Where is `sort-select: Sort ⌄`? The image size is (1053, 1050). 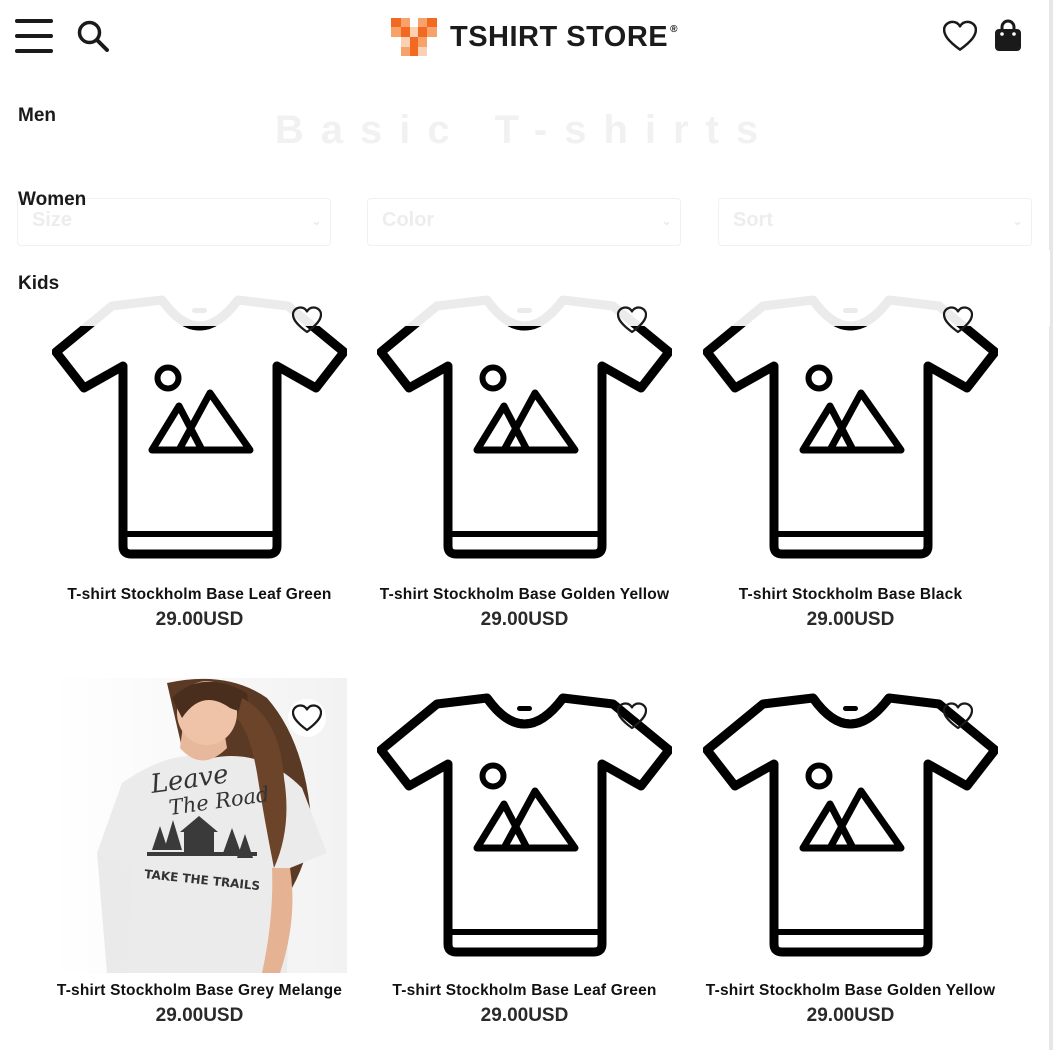
sort-select: Sort ⌄ is located at coordinates (875, 222).